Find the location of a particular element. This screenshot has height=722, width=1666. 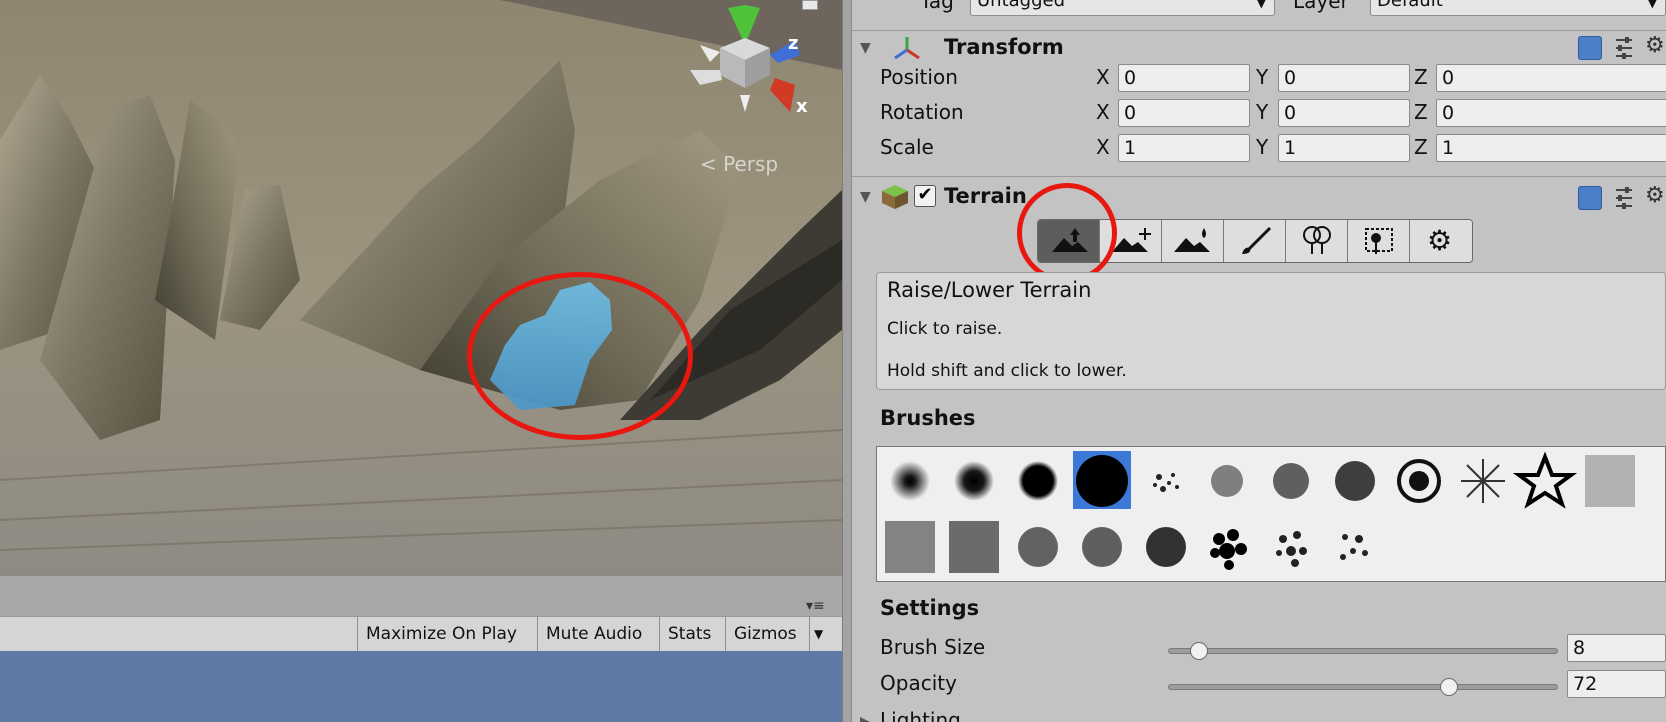

tool-help-line1: Click to raise. is located at coordinates (945, 329).